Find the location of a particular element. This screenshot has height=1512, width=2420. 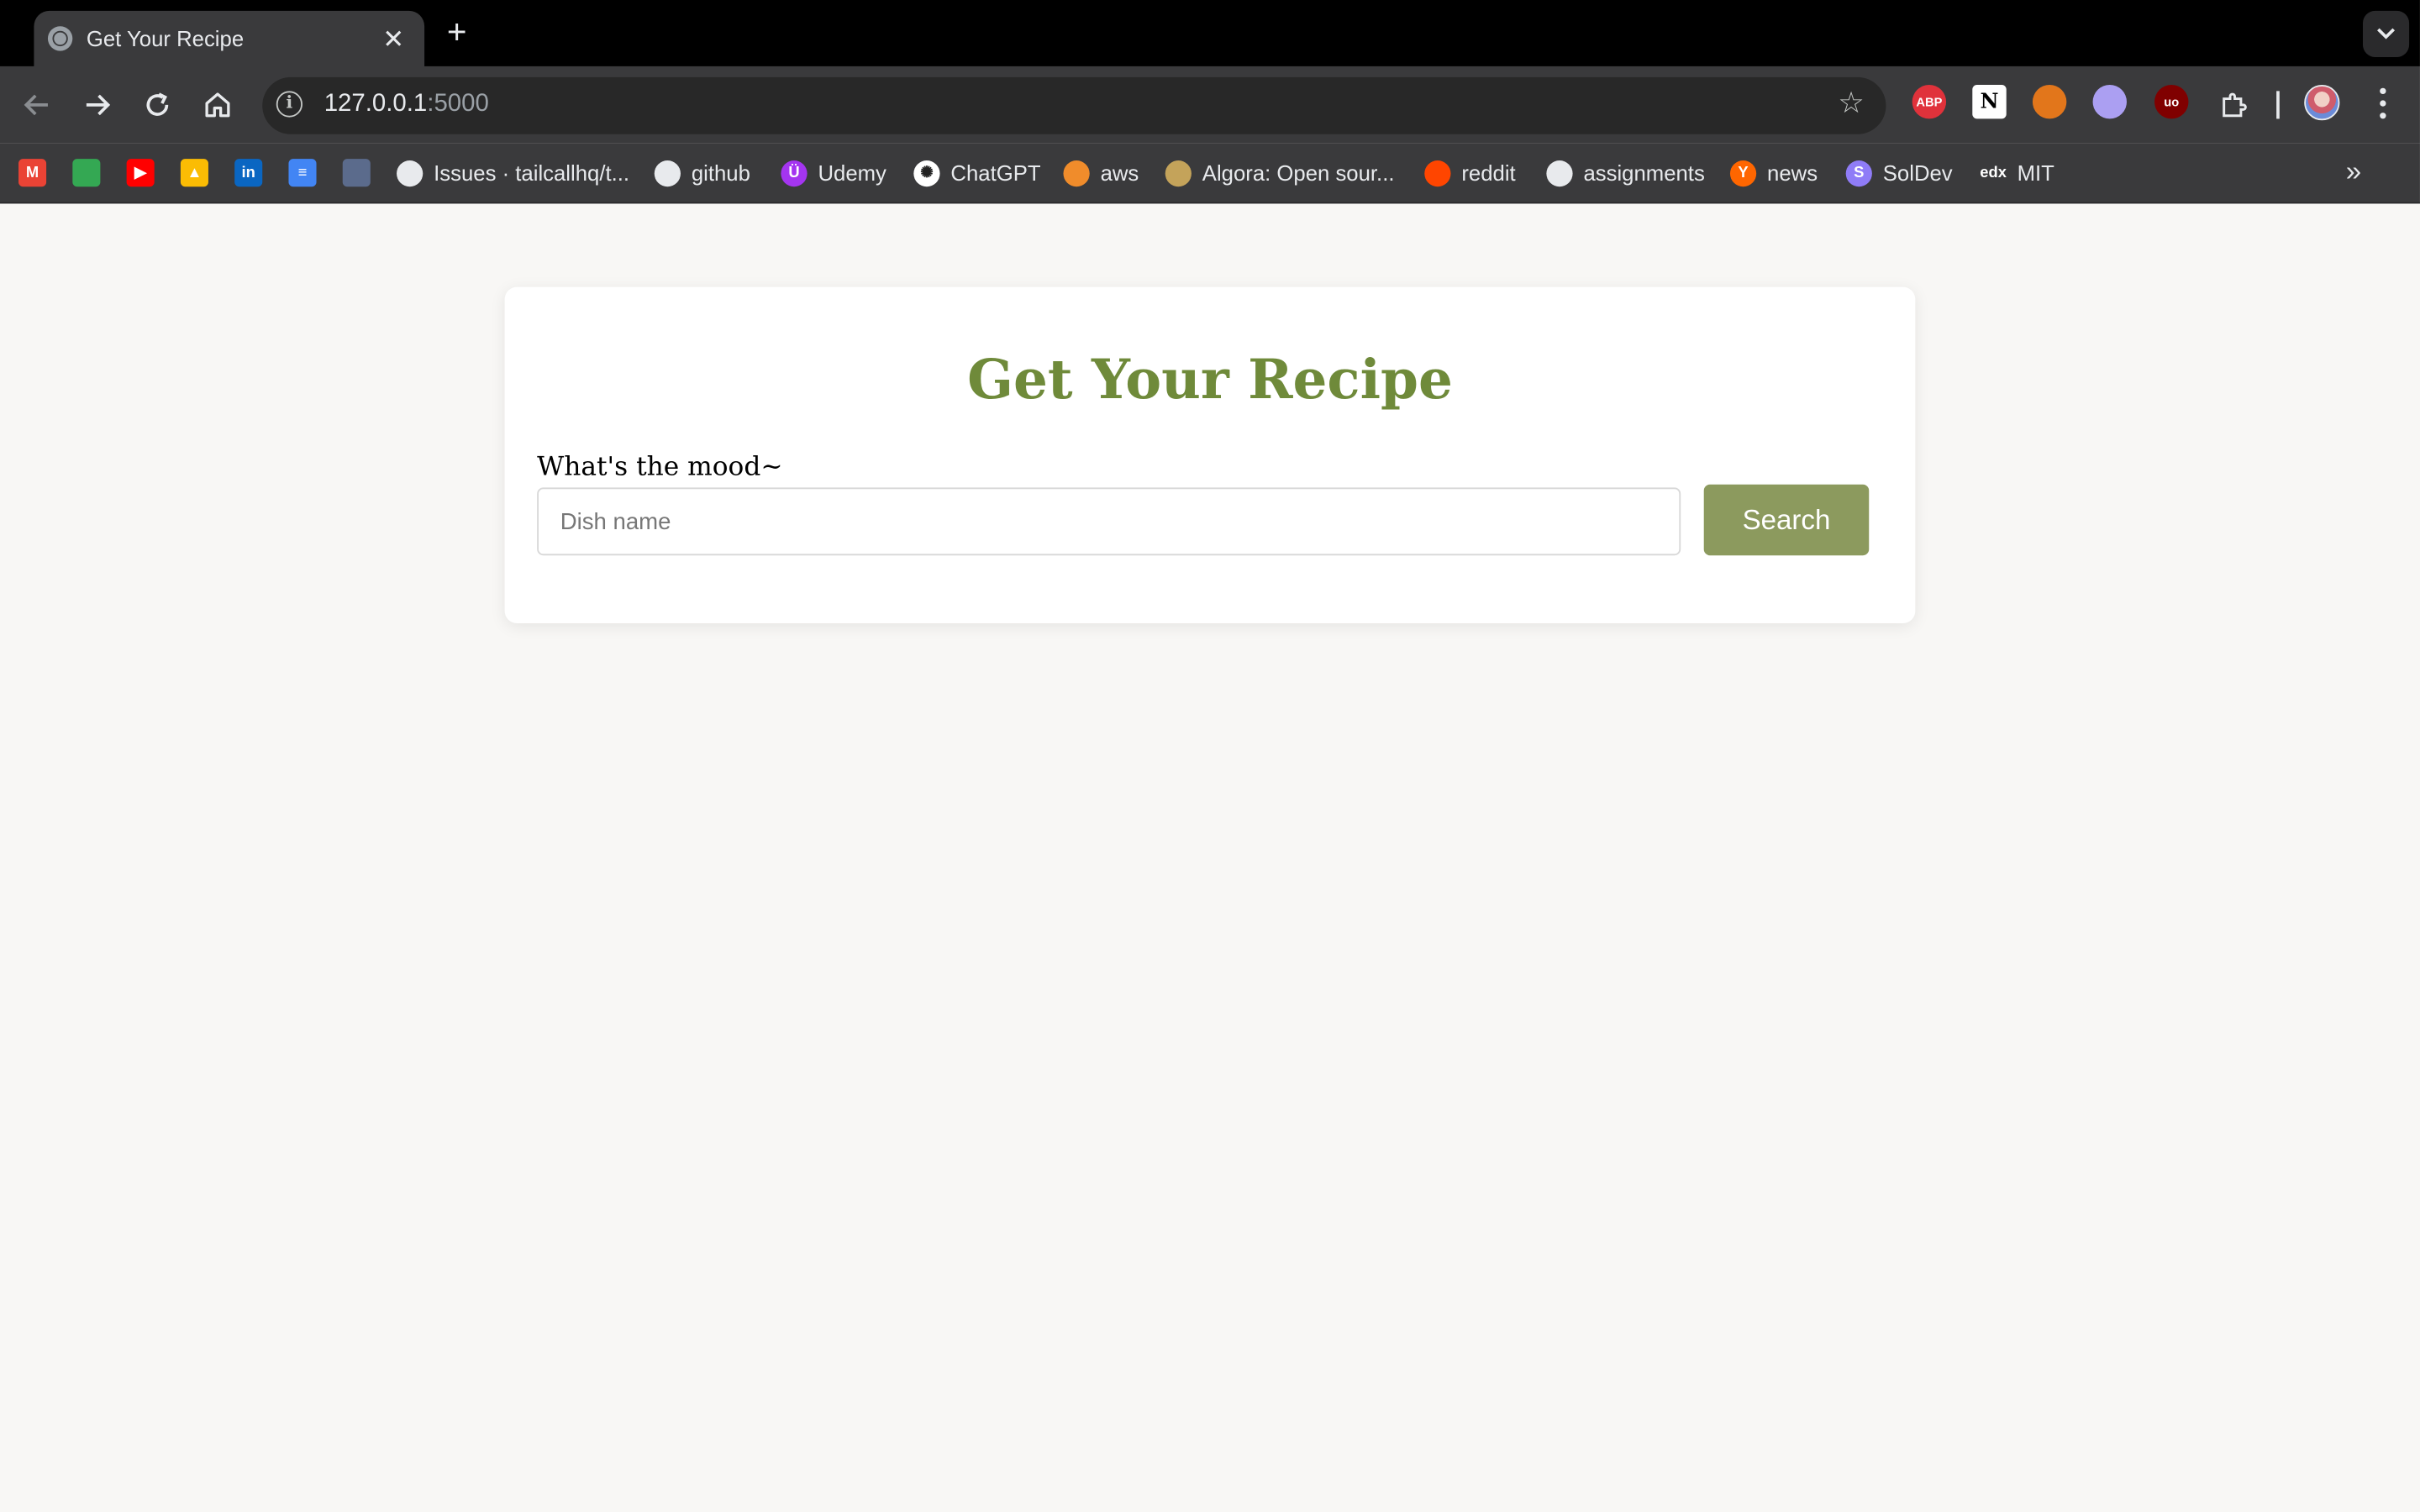

tab-title: Get Your Recipe is located at coordinates (165, 38).